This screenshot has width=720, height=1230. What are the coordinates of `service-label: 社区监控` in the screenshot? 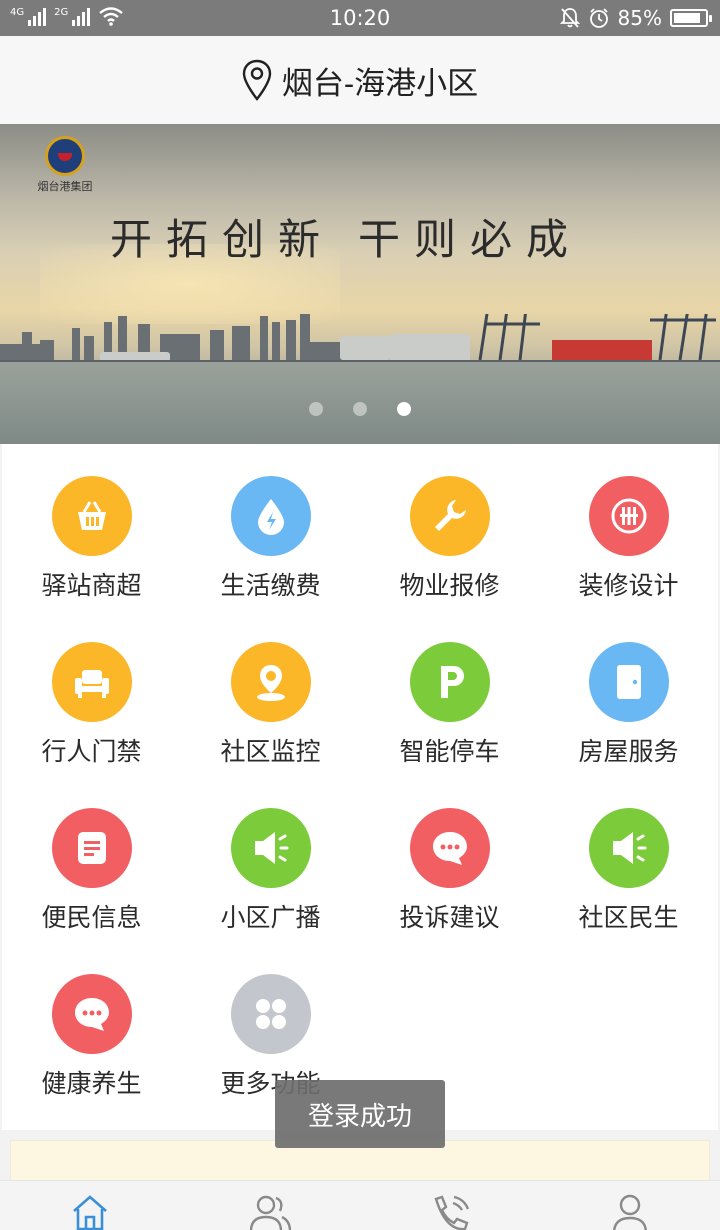 It's located at (270, 752).